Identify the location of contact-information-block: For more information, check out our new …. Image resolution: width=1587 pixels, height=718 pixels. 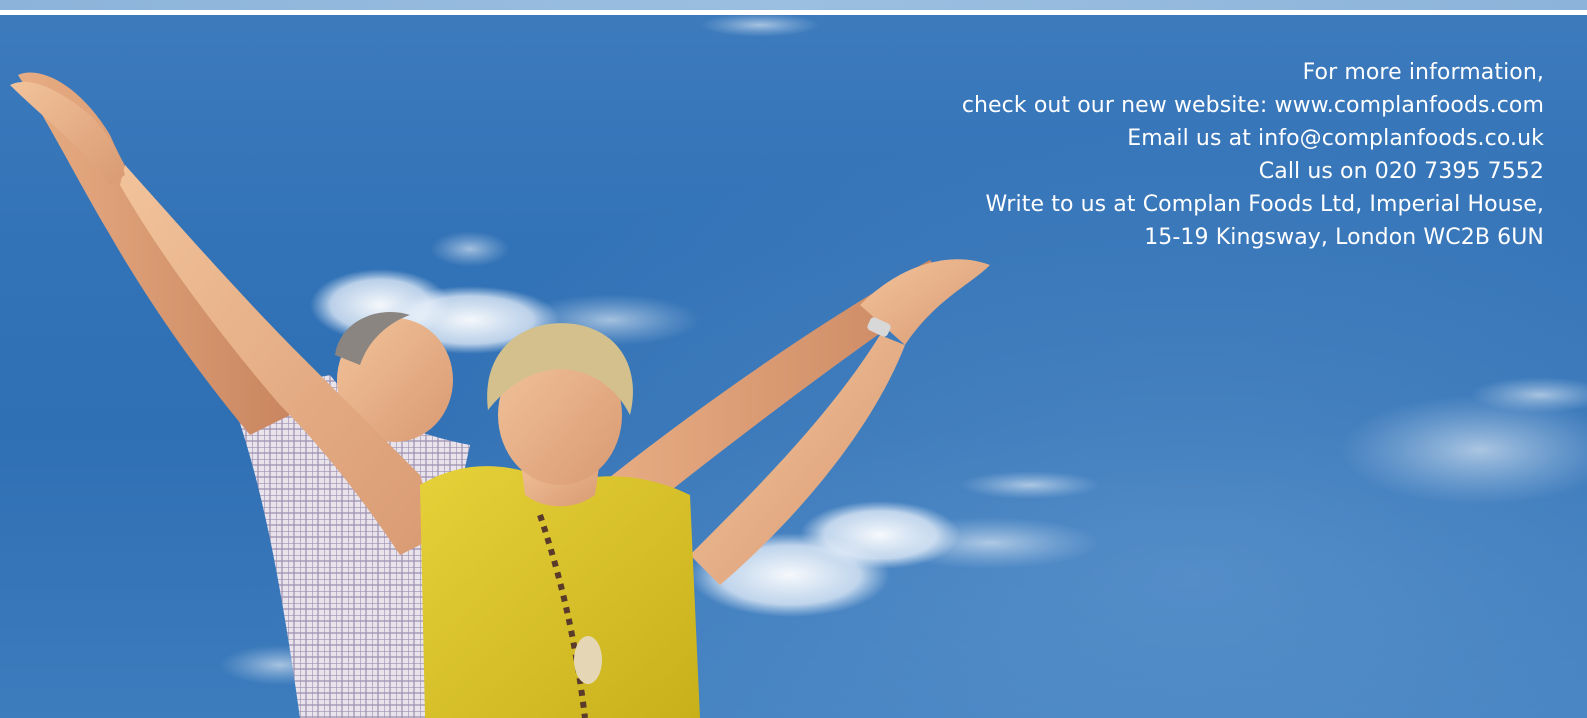
(1164, 155).